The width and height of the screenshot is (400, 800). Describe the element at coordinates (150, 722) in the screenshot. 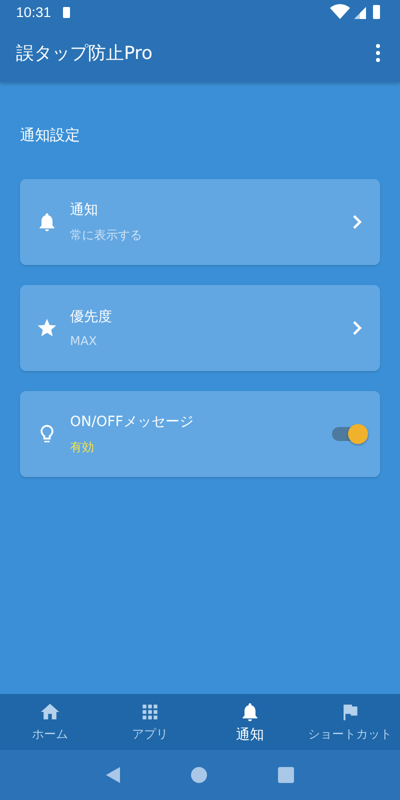

I see `nav-tab: アプリ` at that location.